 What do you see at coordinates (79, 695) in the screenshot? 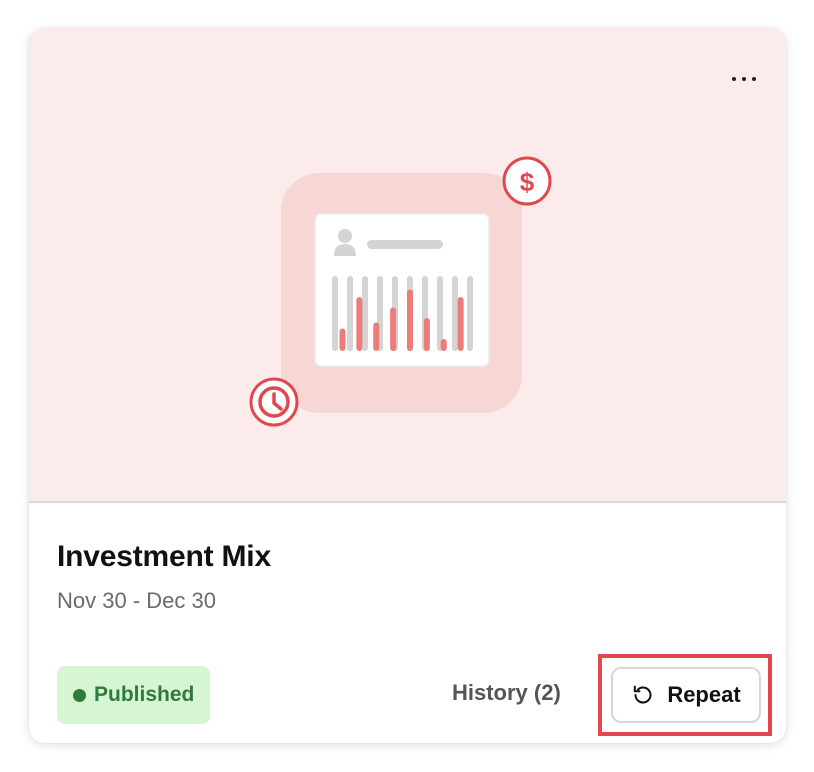
I see `status-dot-icon` at bounding box center [79, 695].